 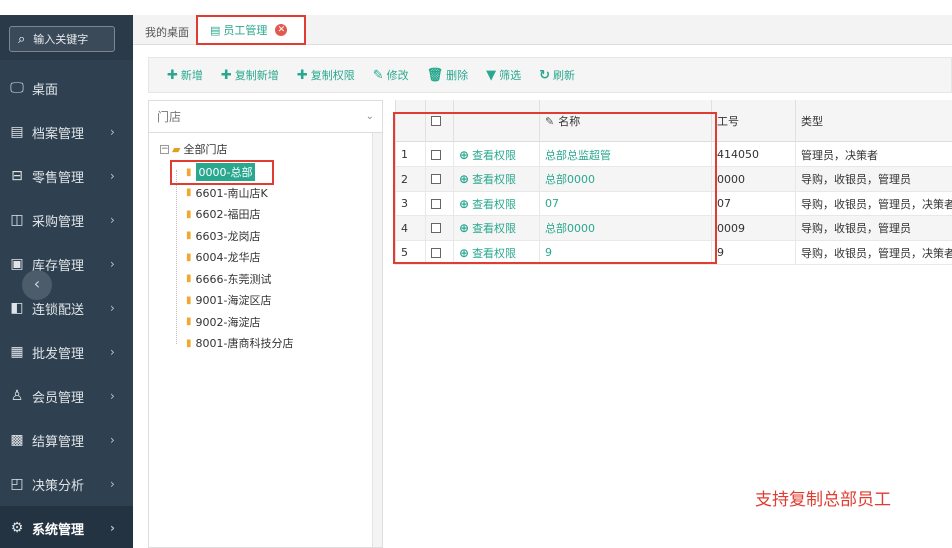 What do you see at coordinates (503, 75) in the screenshot?
I see `filter-button: ▼ 筛选` at bounding box center [503, 75].